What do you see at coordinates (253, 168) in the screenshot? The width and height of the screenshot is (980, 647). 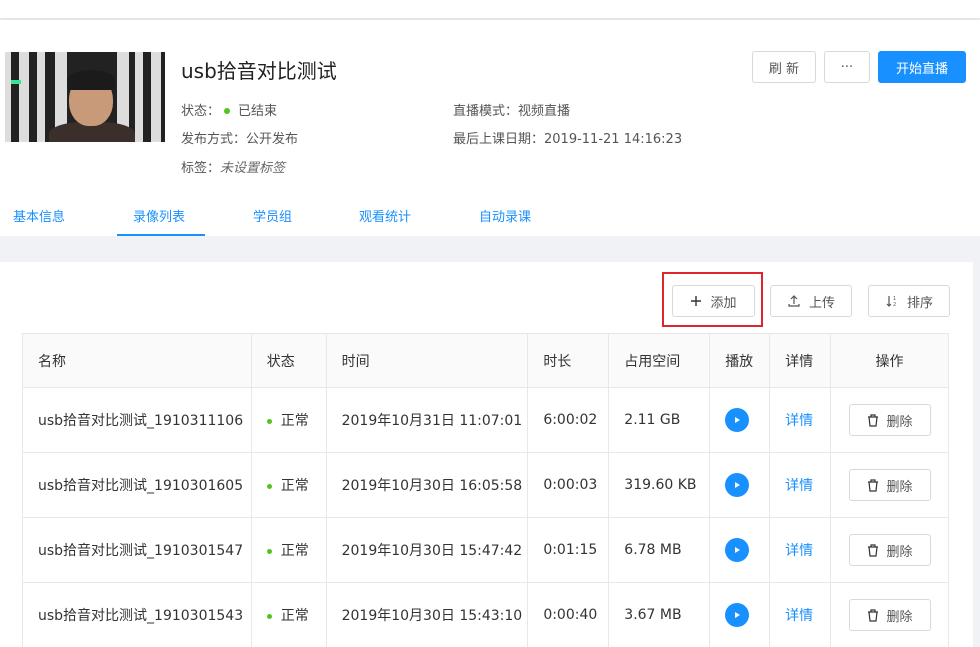 I see `tags-value: 未设置标签` at bounding box center [253, 168].